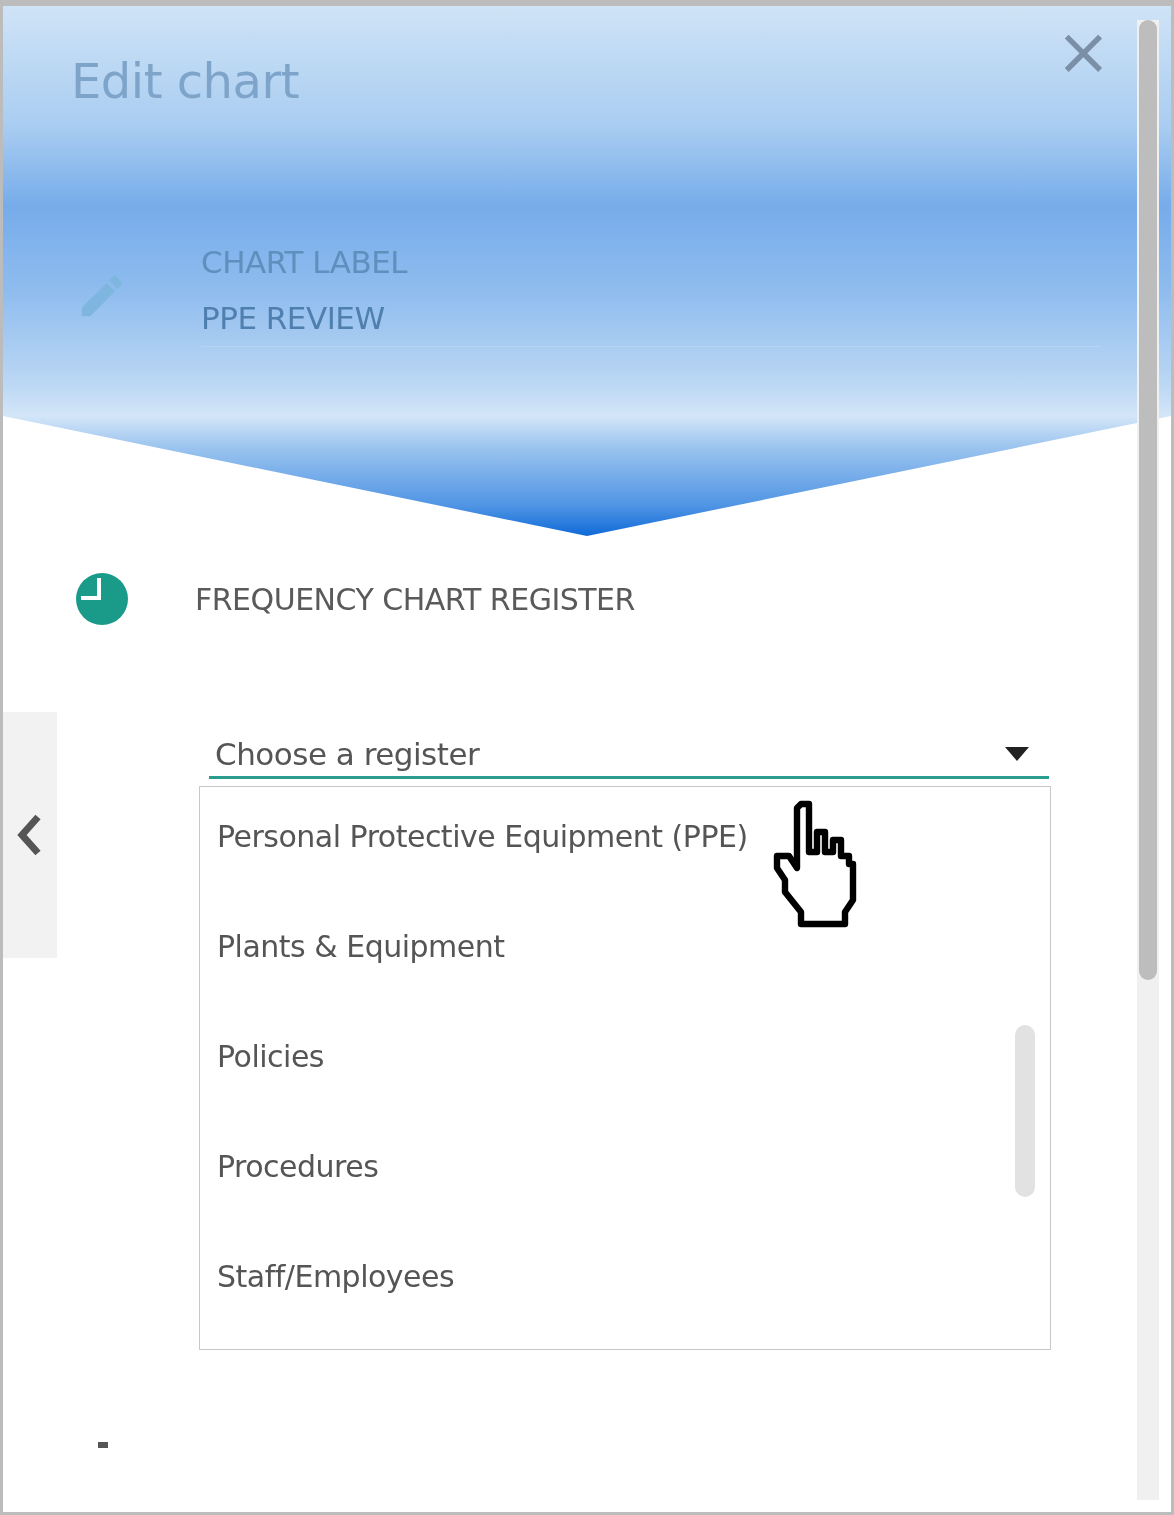 The width and height of the screenshot is (1174, 1515). What do you see at coordinates (102, 599) in the screenshot?
I see `pie-chart-icon` at bounding box center [102, 599].